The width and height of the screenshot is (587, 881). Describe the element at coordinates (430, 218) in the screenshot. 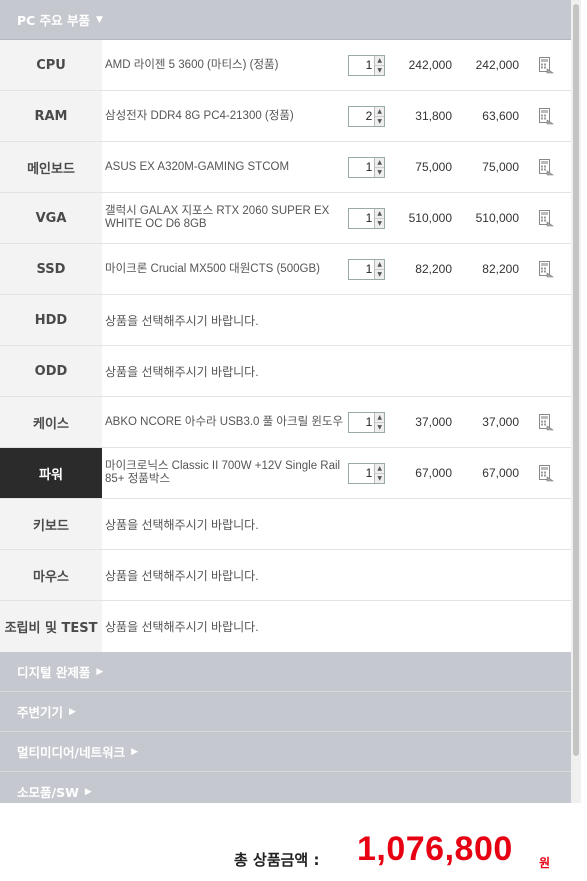

I see `unit-price: 510,000` at that location.